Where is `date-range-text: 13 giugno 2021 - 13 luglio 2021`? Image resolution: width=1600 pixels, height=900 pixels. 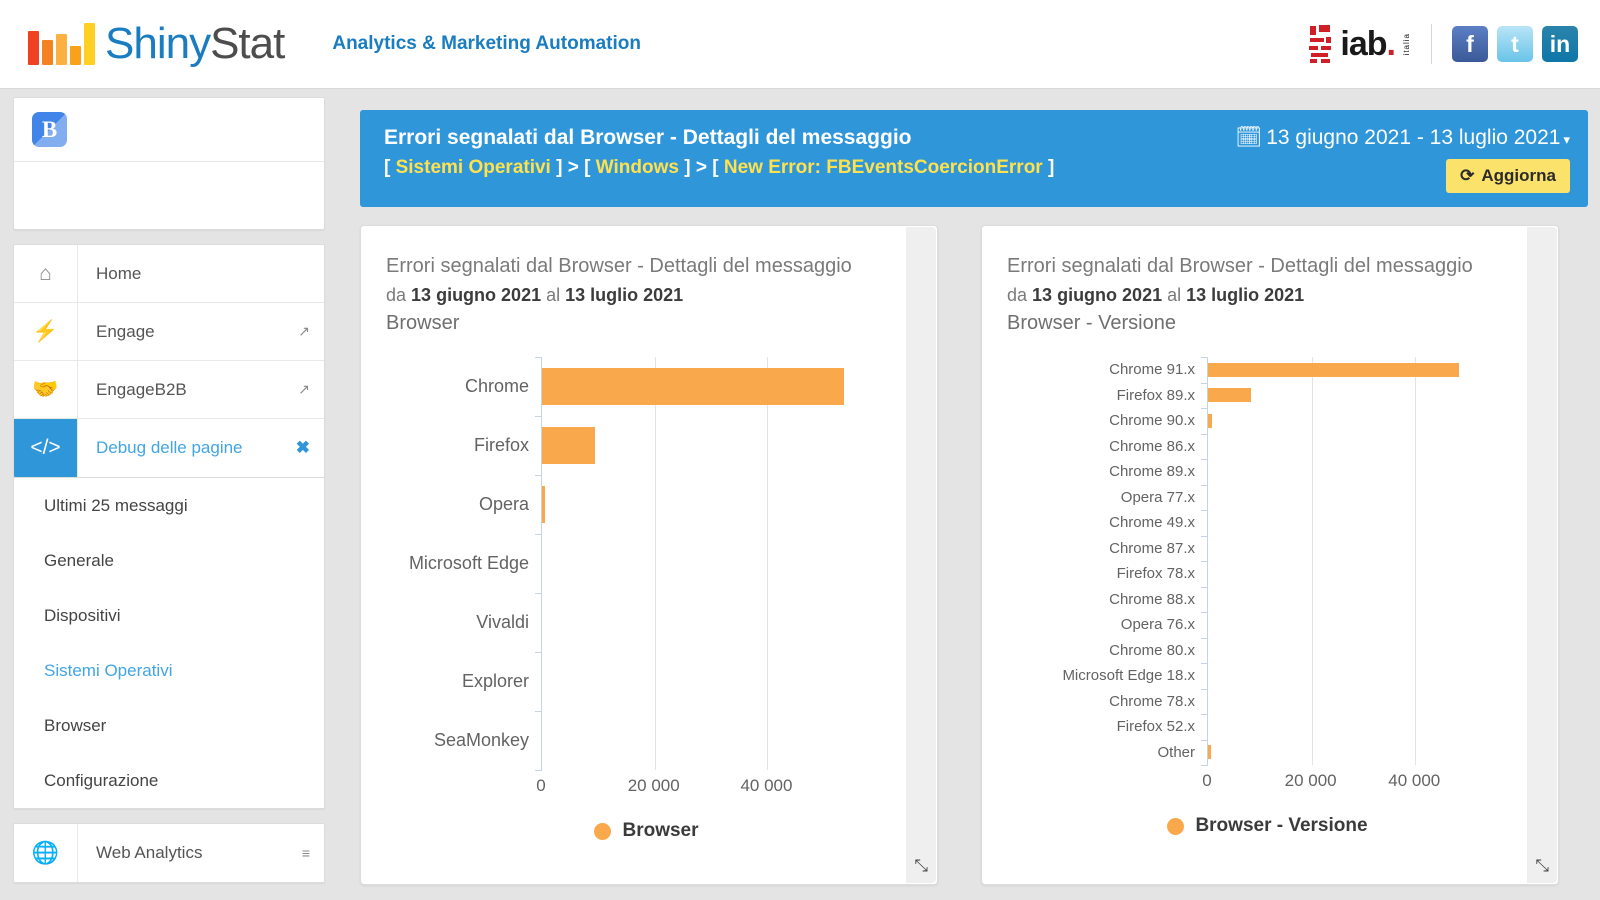 date-range-text: 13 giugno 2021 - 13 luglio 2021 is located at coordinates (1413, 137).